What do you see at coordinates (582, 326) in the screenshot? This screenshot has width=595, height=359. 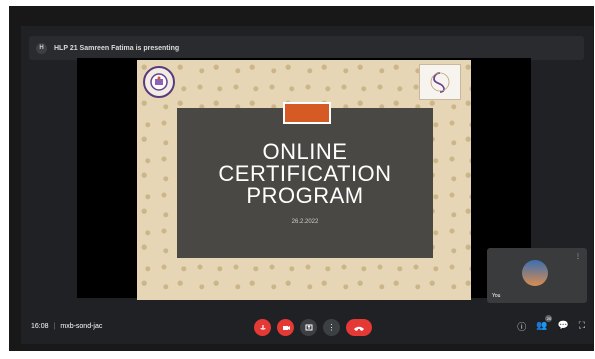 I see `activities-icon: ⛶` at bounding box center [582, 326].